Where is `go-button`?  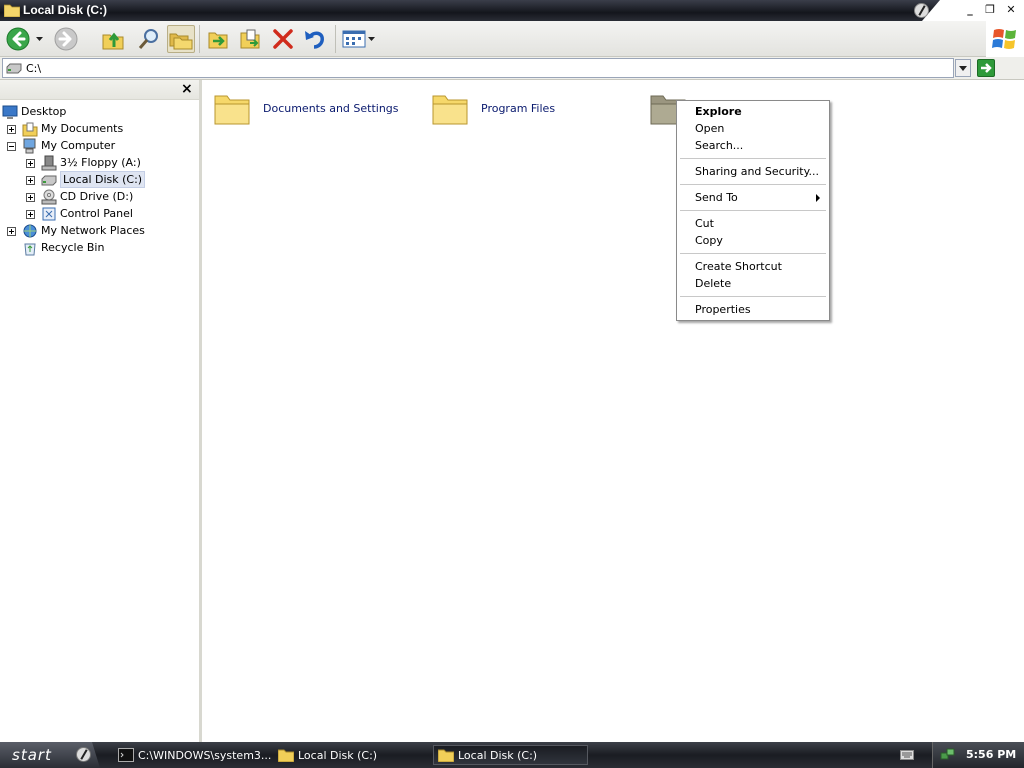 go-button is located at coordinates (986, 68).